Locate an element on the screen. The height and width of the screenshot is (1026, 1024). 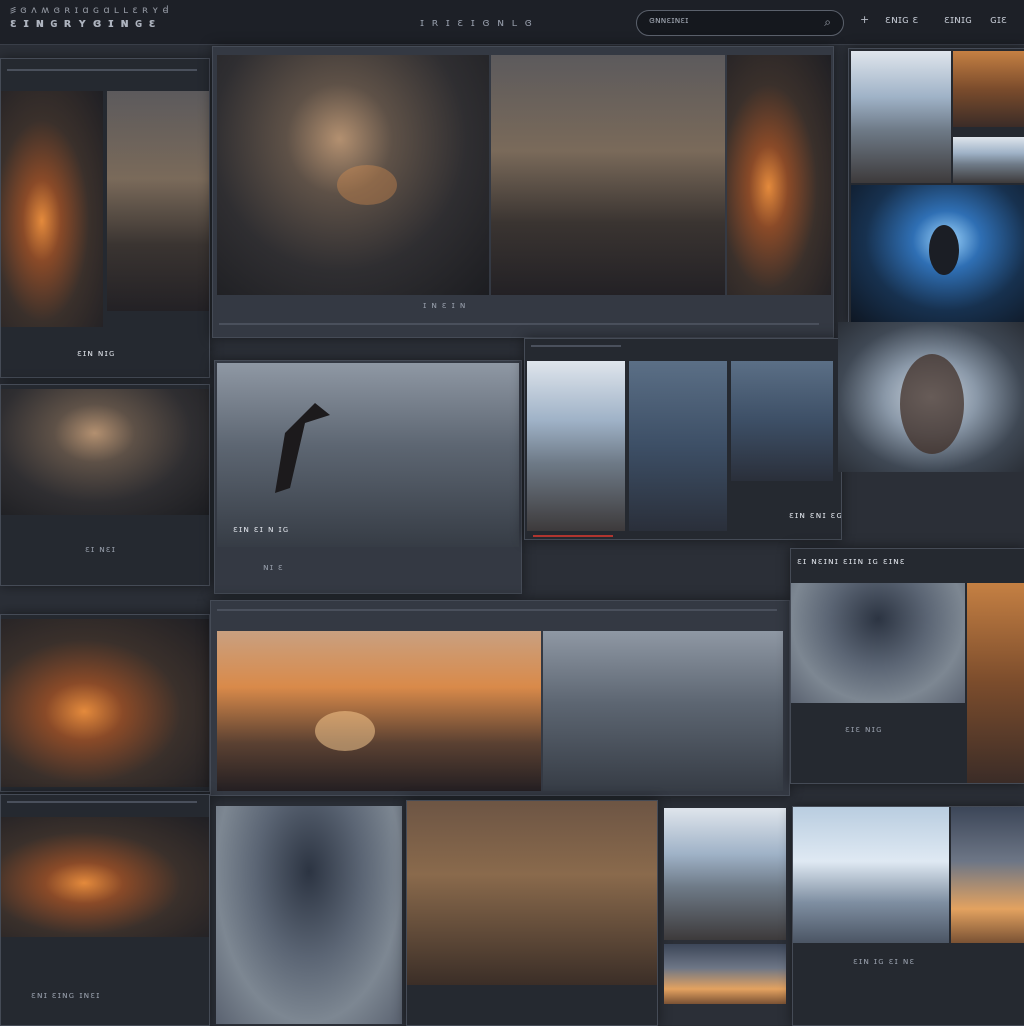
gallery-panel-left-mid: ɛɪ ɴɛɪ is located at coordinates (105, 485).